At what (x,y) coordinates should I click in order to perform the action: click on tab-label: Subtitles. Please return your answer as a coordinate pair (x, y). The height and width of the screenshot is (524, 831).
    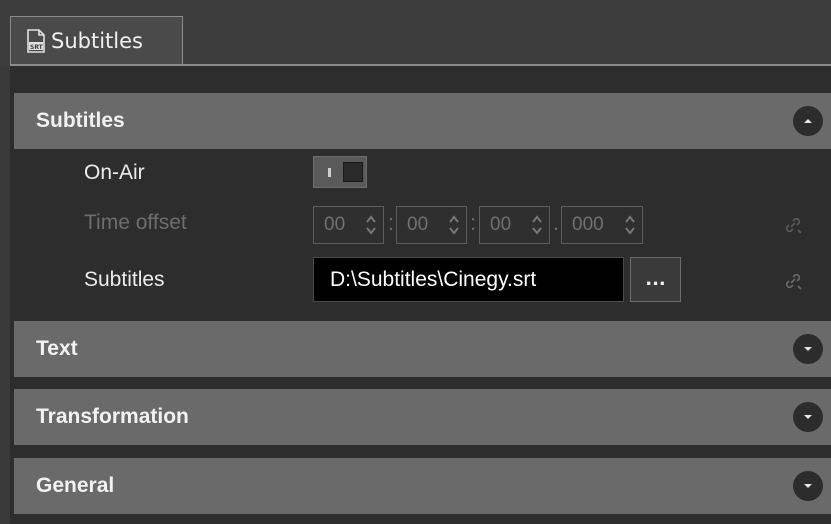
    Looking at the image, I should click on (97, 40).